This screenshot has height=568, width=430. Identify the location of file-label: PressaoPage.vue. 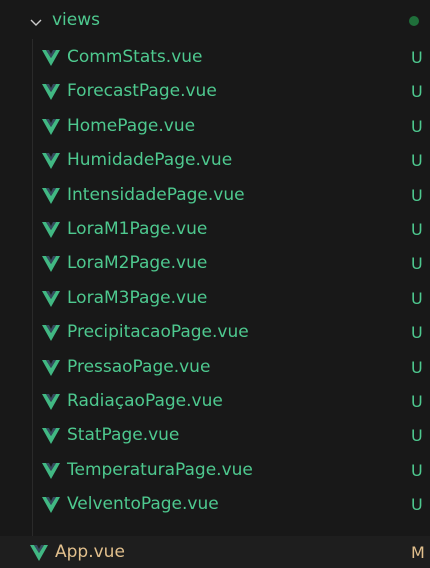
(139, 366).